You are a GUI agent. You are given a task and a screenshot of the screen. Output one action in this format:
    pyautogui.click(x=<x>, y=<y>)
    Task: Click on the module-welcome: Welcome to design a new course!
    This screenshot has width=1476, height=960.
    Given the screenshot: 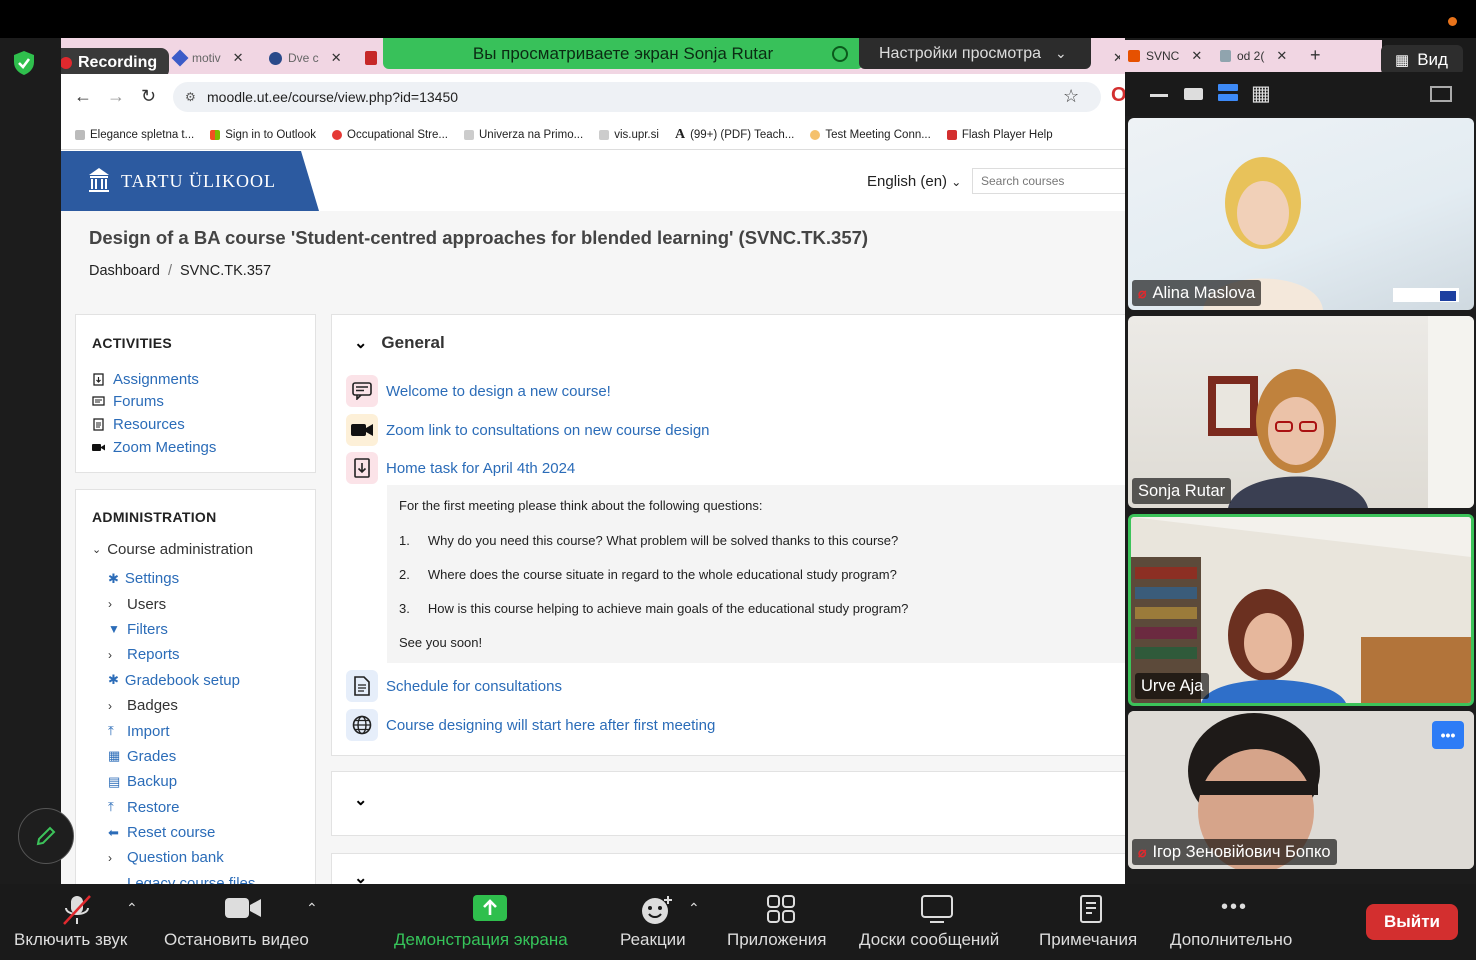 What is the action you would take?
    pyautogui.click(x=478, y=391)
    